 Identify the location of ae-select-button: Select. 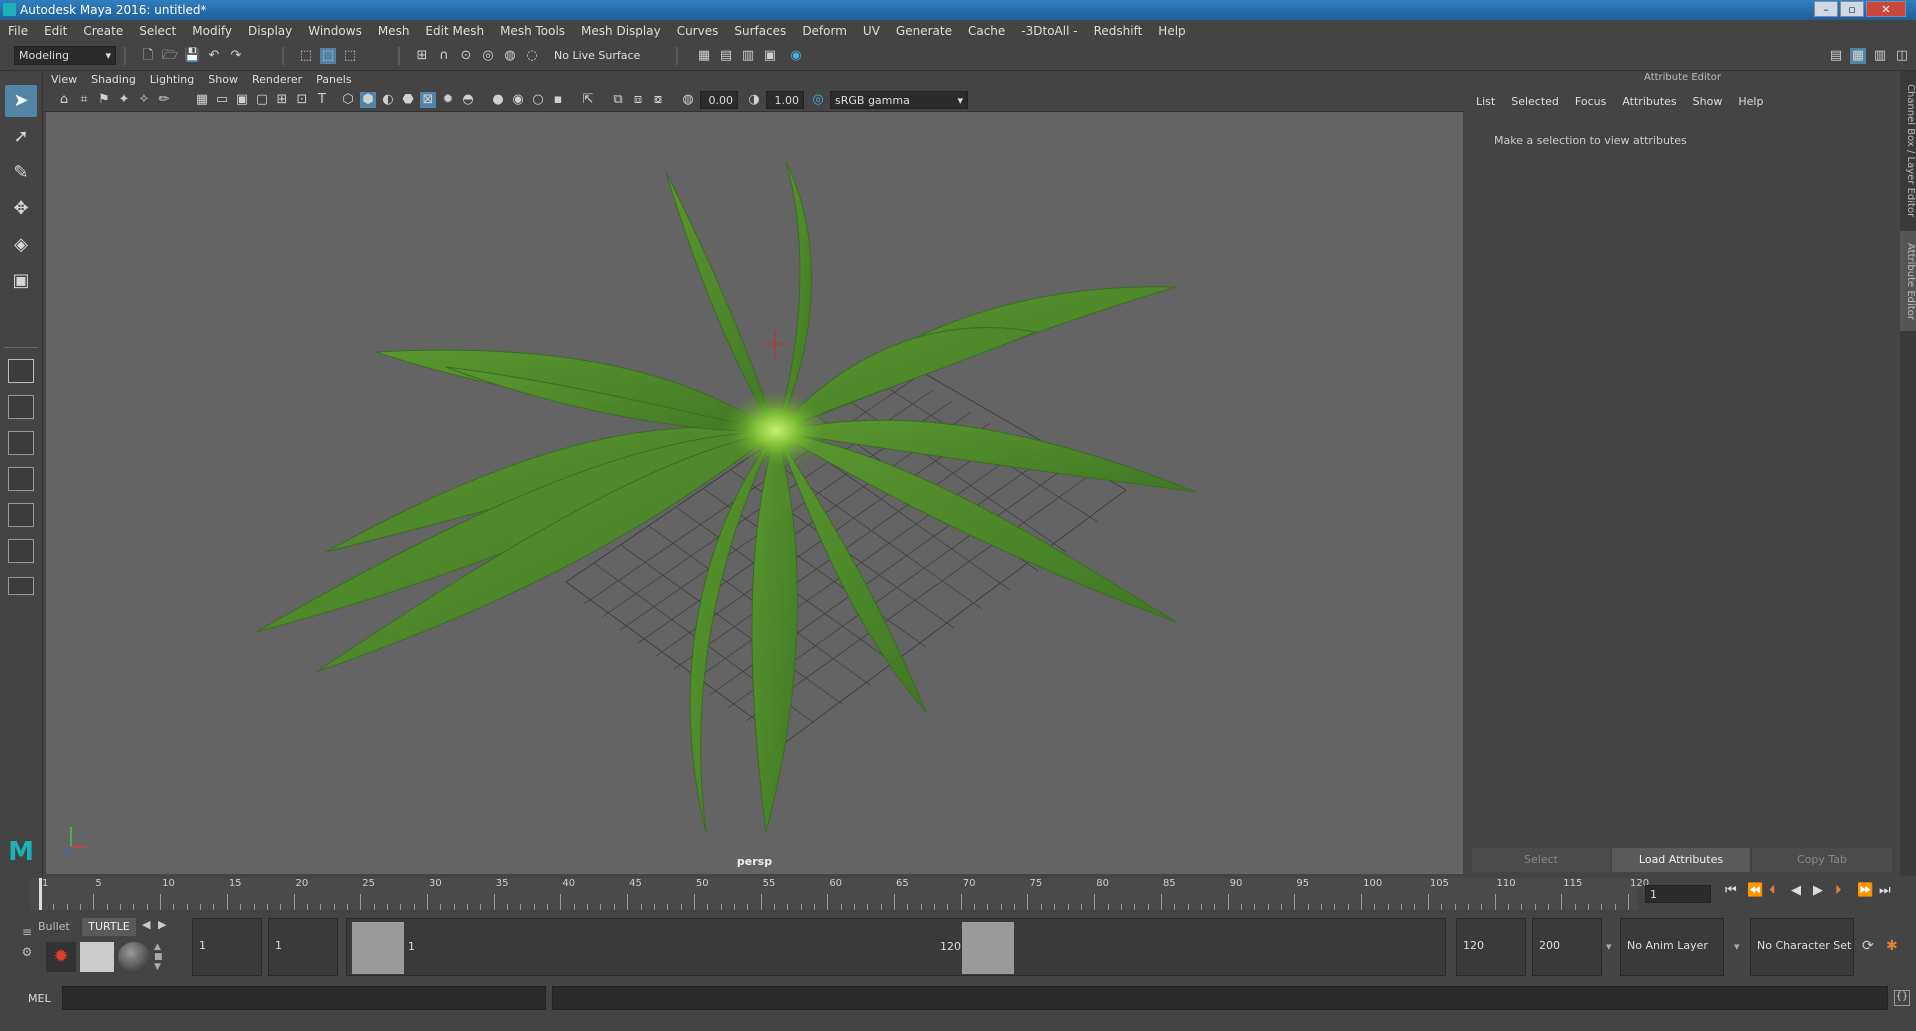
(1541, 860).